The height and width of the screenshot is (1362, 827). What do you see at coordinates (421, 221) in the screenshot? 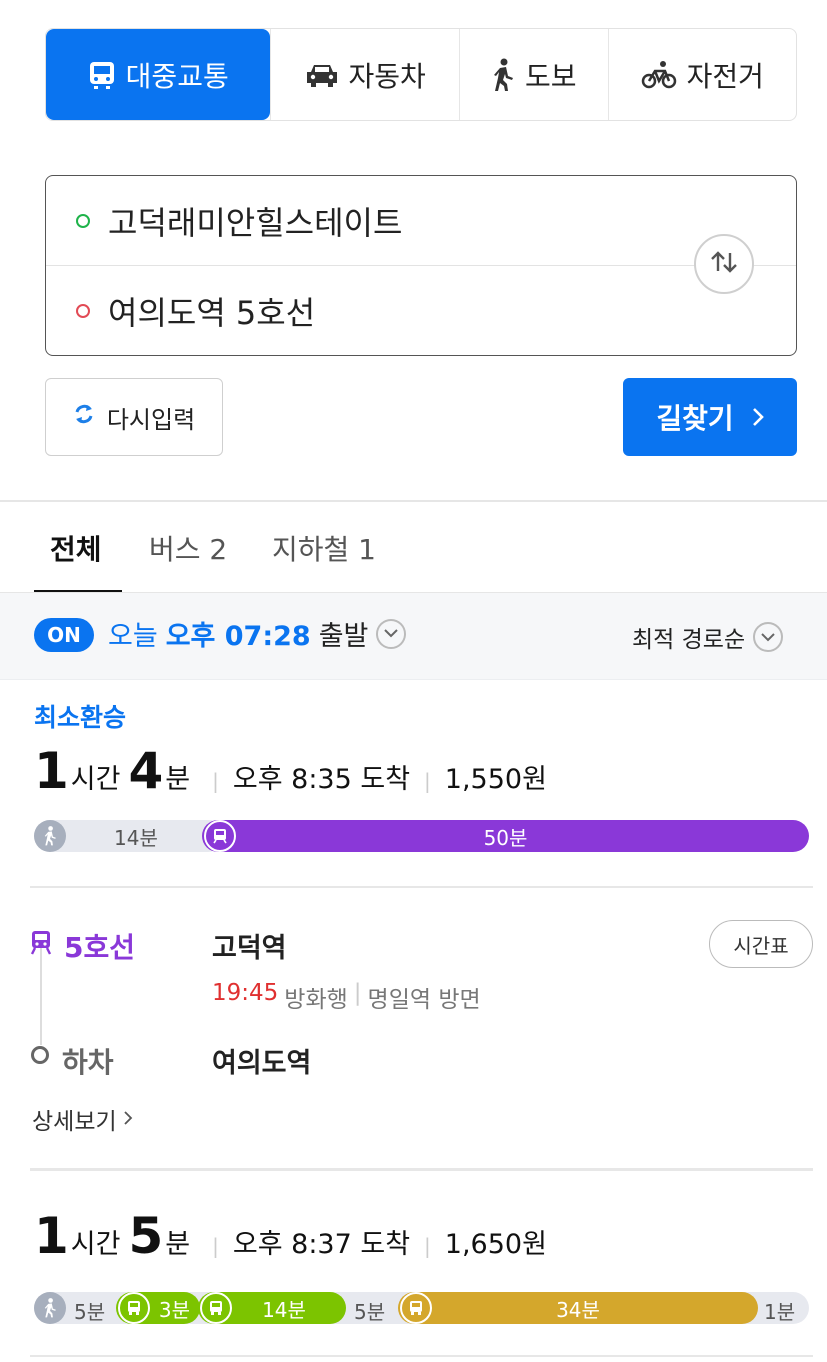
I see `start-location-field: 고덕래미안힐스테이트` at bounding box center [421, 221].